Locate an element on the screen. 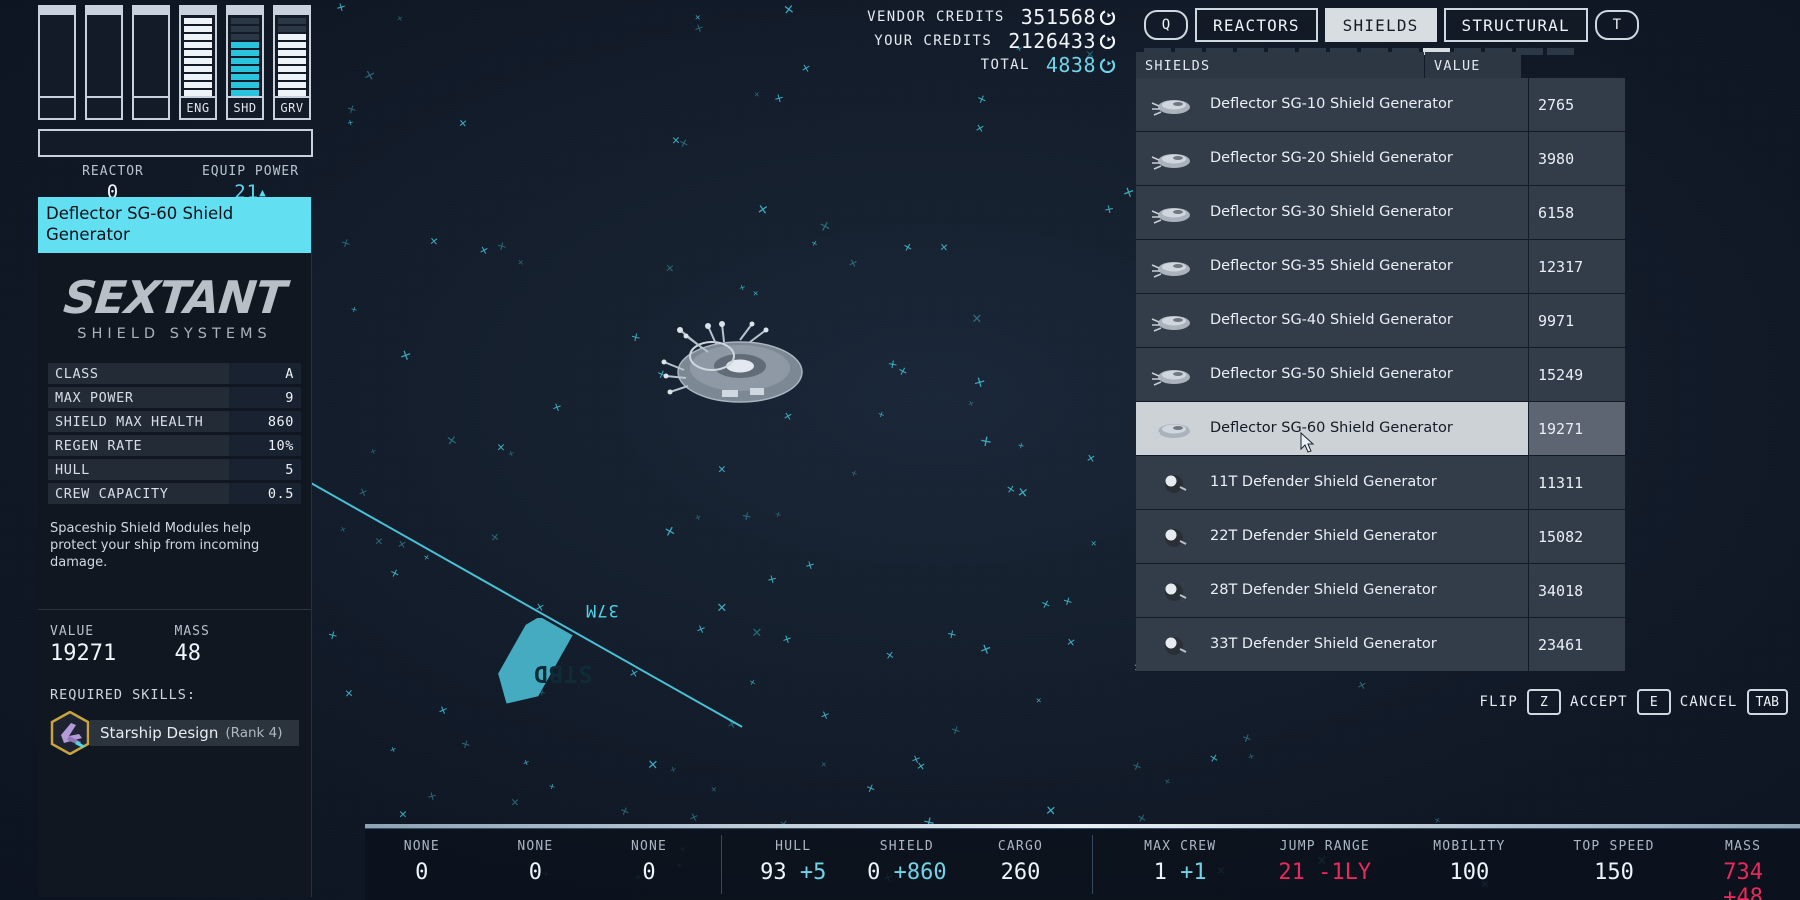 The width and height of the screenshot is (1800, 900). module-name: Deflector SG-50 Shield Generator is located at coordinates (1331, 374).